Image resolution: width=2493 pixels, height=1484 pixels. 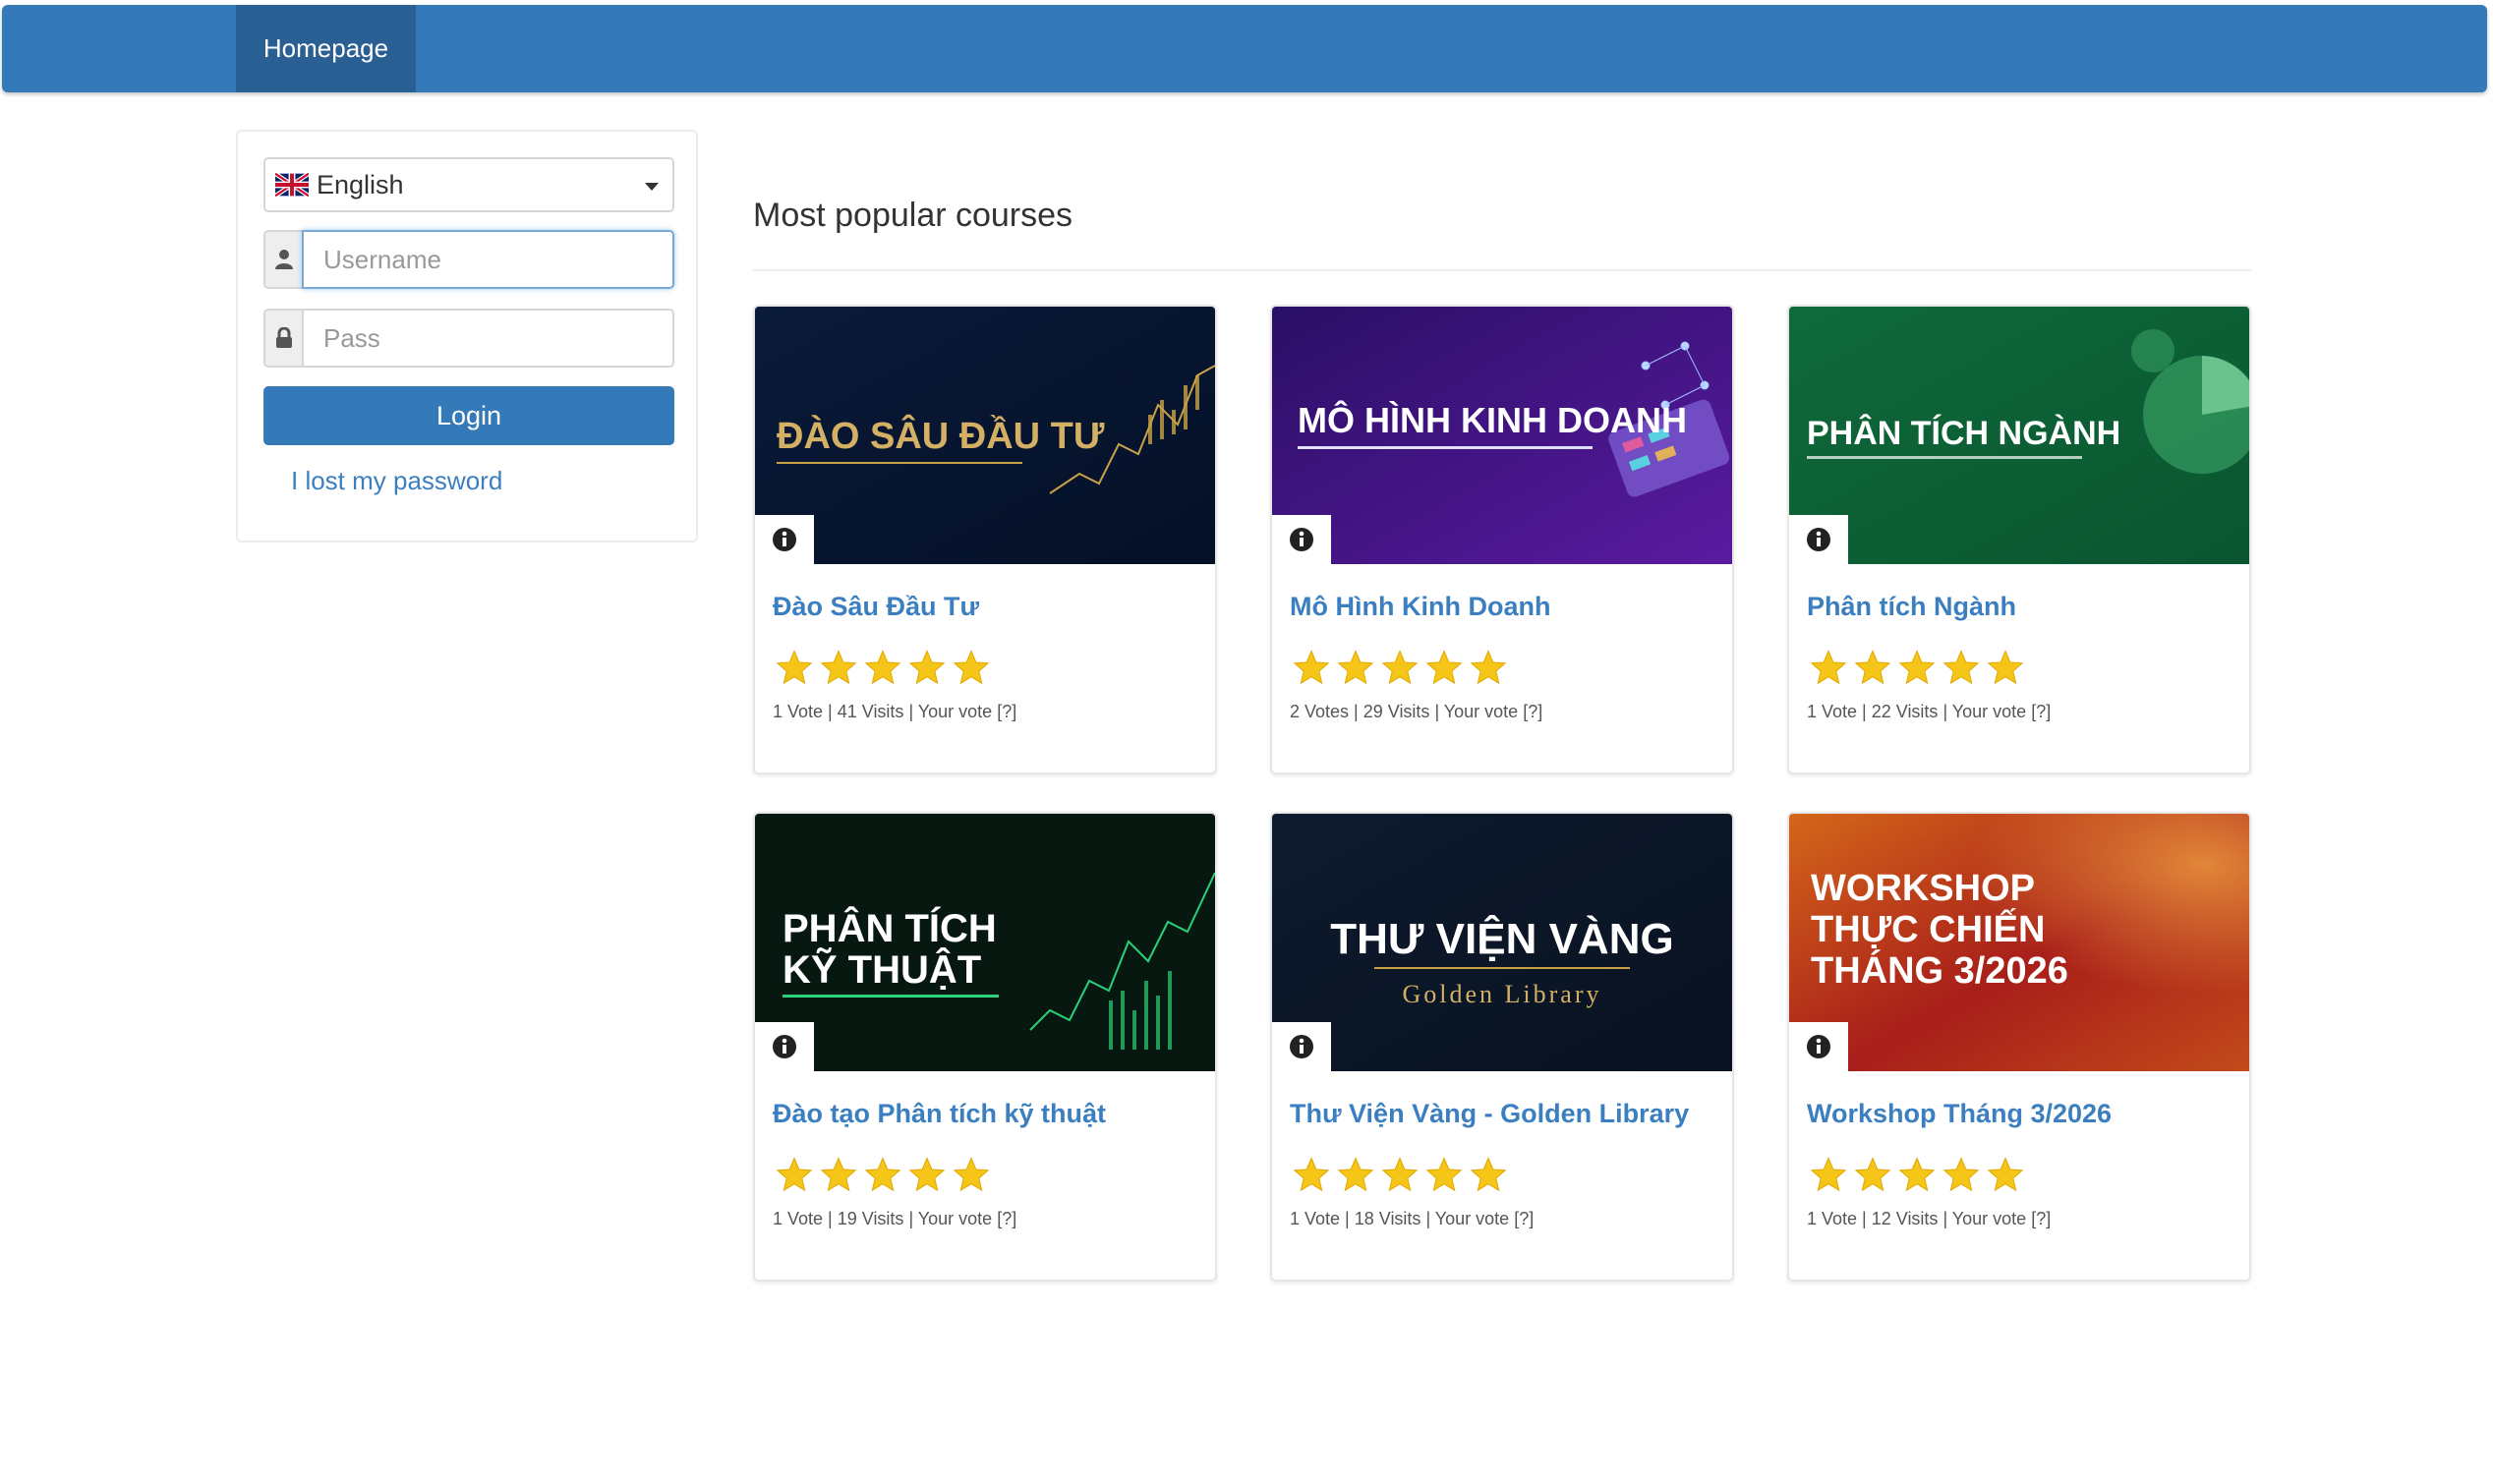 What do you see at coordinates (1492, 419) in the screenshot?
I see `thumbnail-text: MÔ HÌNH KINH DOANH` at bounding box center [1492, 419].